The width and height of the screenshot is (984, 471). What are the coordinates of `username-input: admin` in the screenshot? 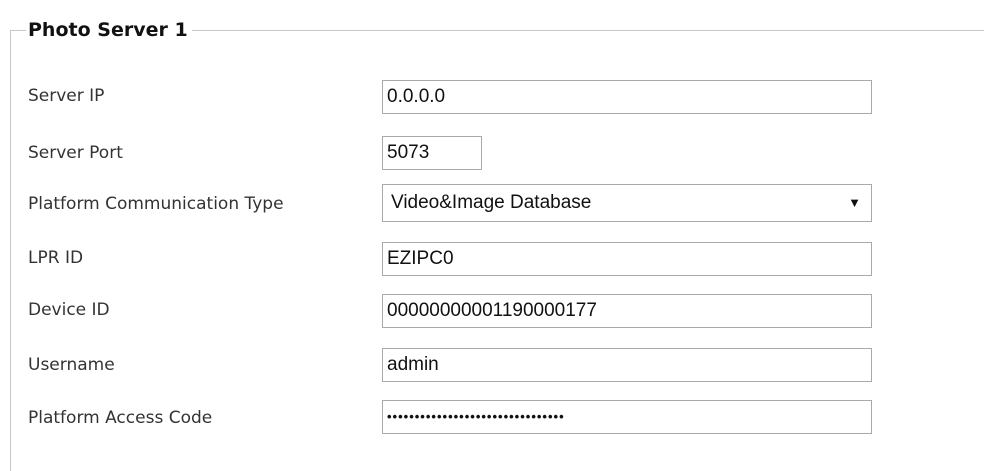 It's located at (627, 365).